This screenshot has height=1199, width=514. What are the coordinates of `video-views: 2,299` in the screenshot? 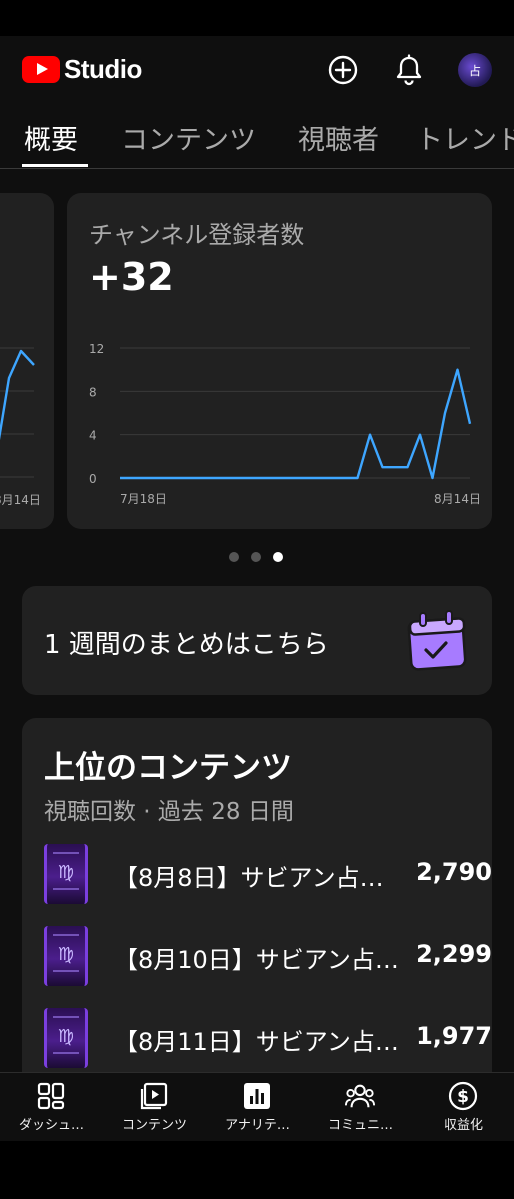 It's located at (454, 954).